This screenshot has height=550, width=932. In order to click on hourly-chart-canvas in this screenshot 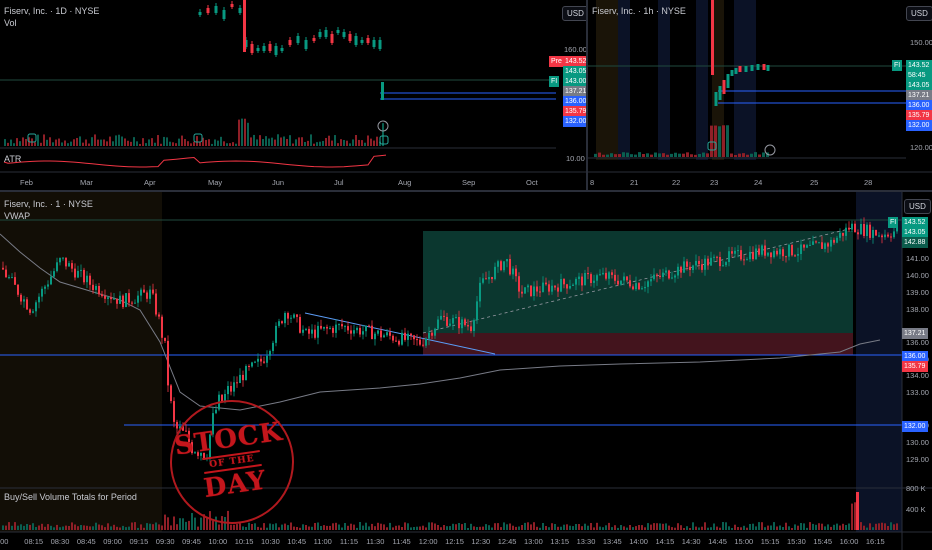, I will do `click(760, 95)`.